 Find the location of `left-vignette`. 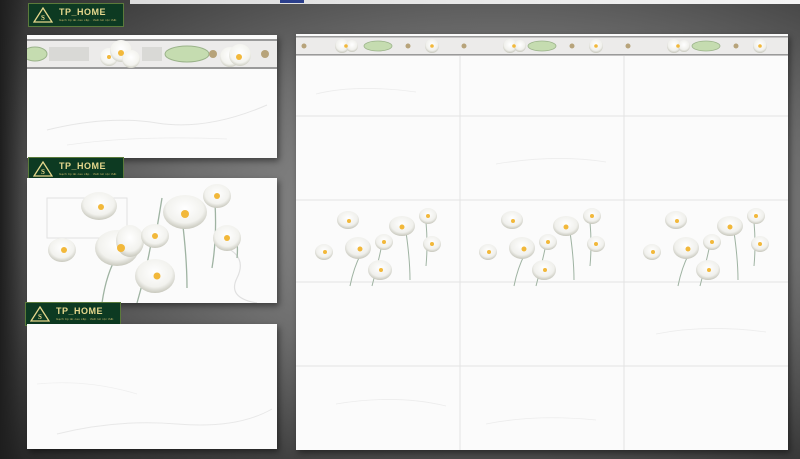

left-vignette is located at coordinates (13, 229).